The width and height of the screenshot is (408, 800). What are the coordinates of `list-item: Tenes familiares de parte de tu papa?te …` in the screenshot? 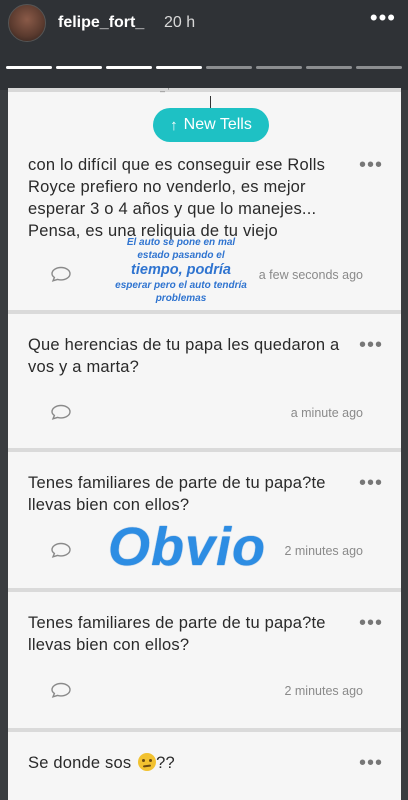 It's located at (204, 662).